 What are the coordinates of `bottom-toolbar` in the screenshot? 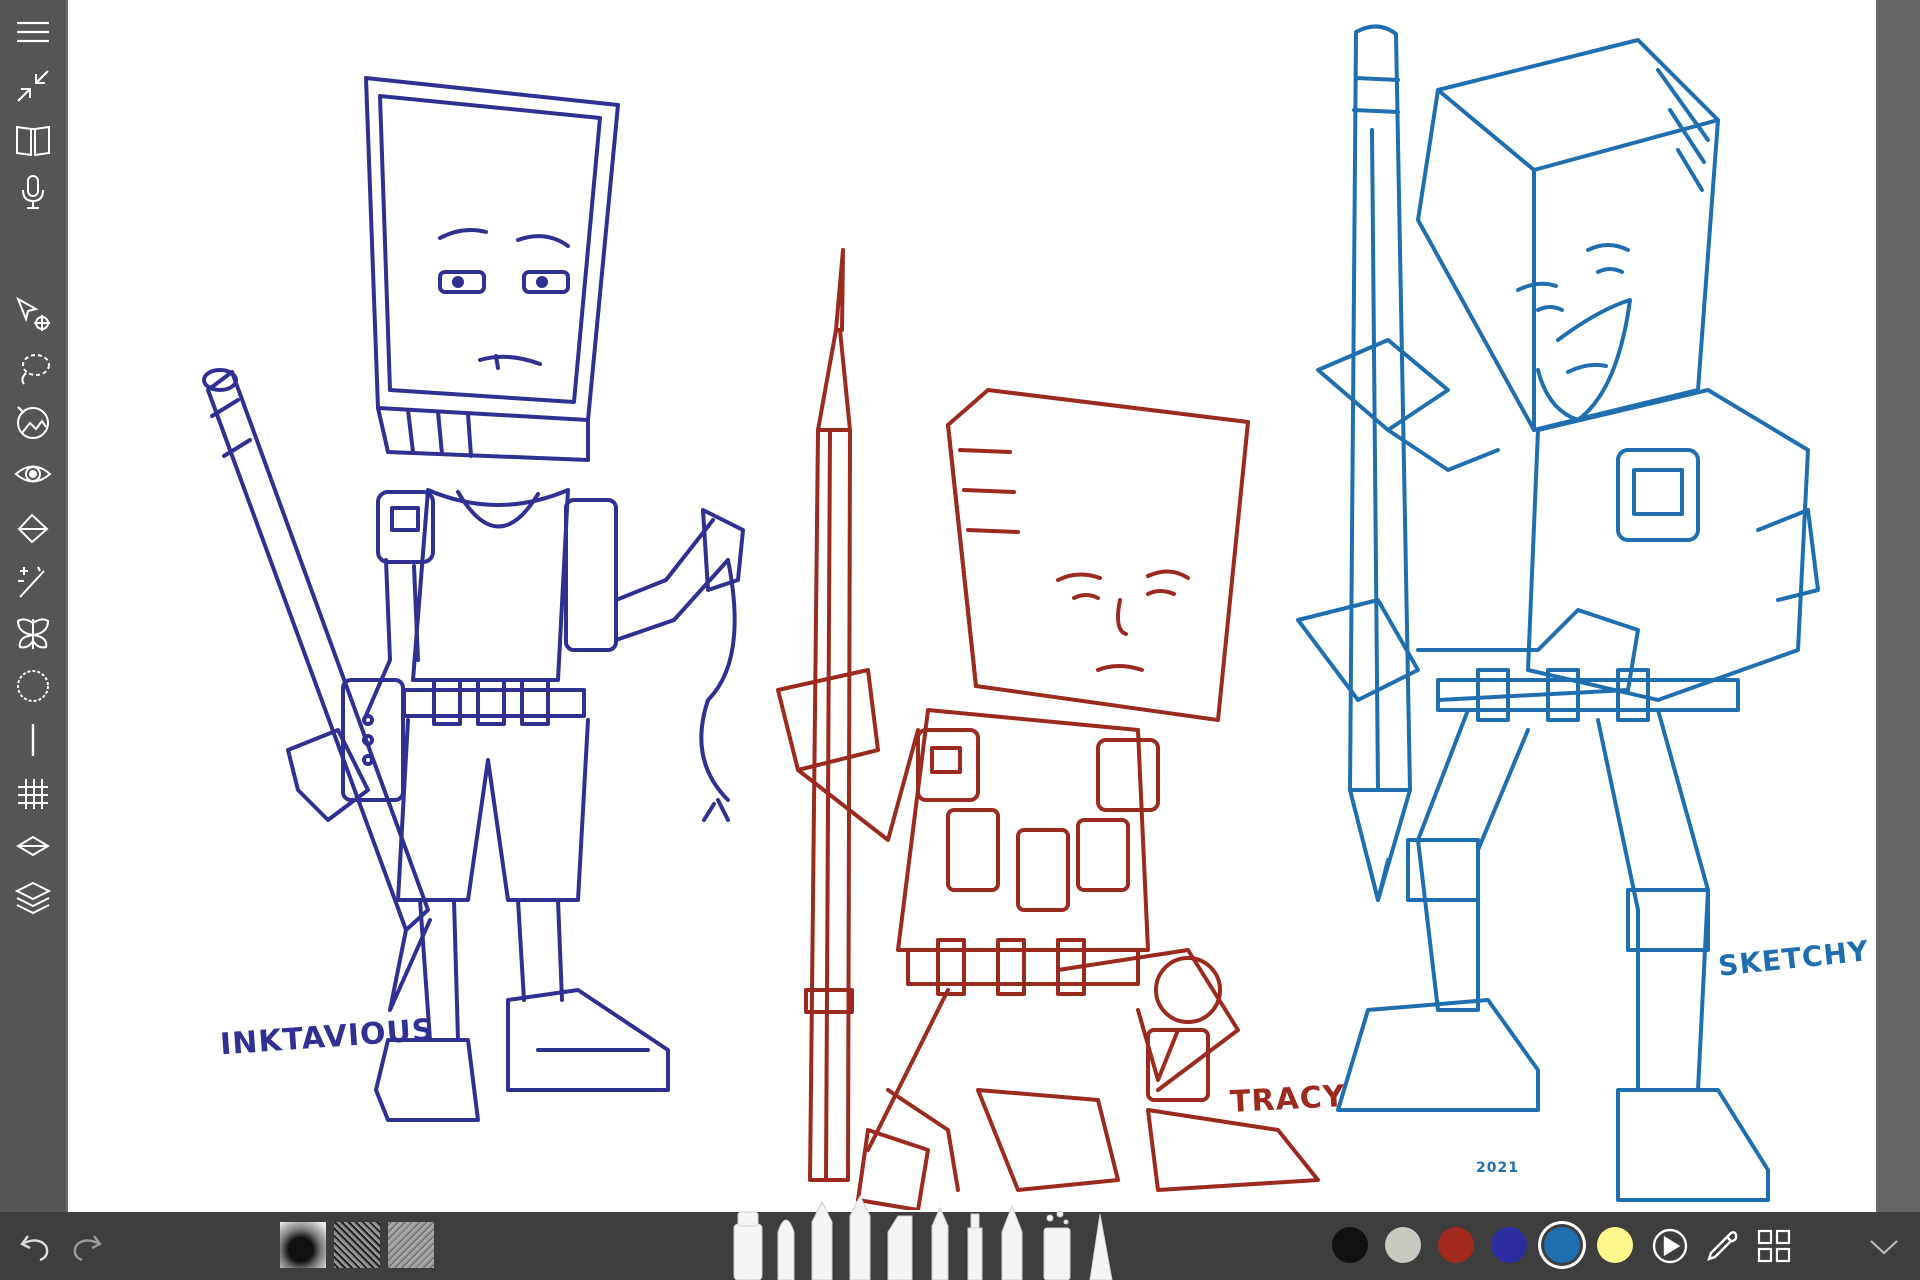 It's located at (960, 1237).